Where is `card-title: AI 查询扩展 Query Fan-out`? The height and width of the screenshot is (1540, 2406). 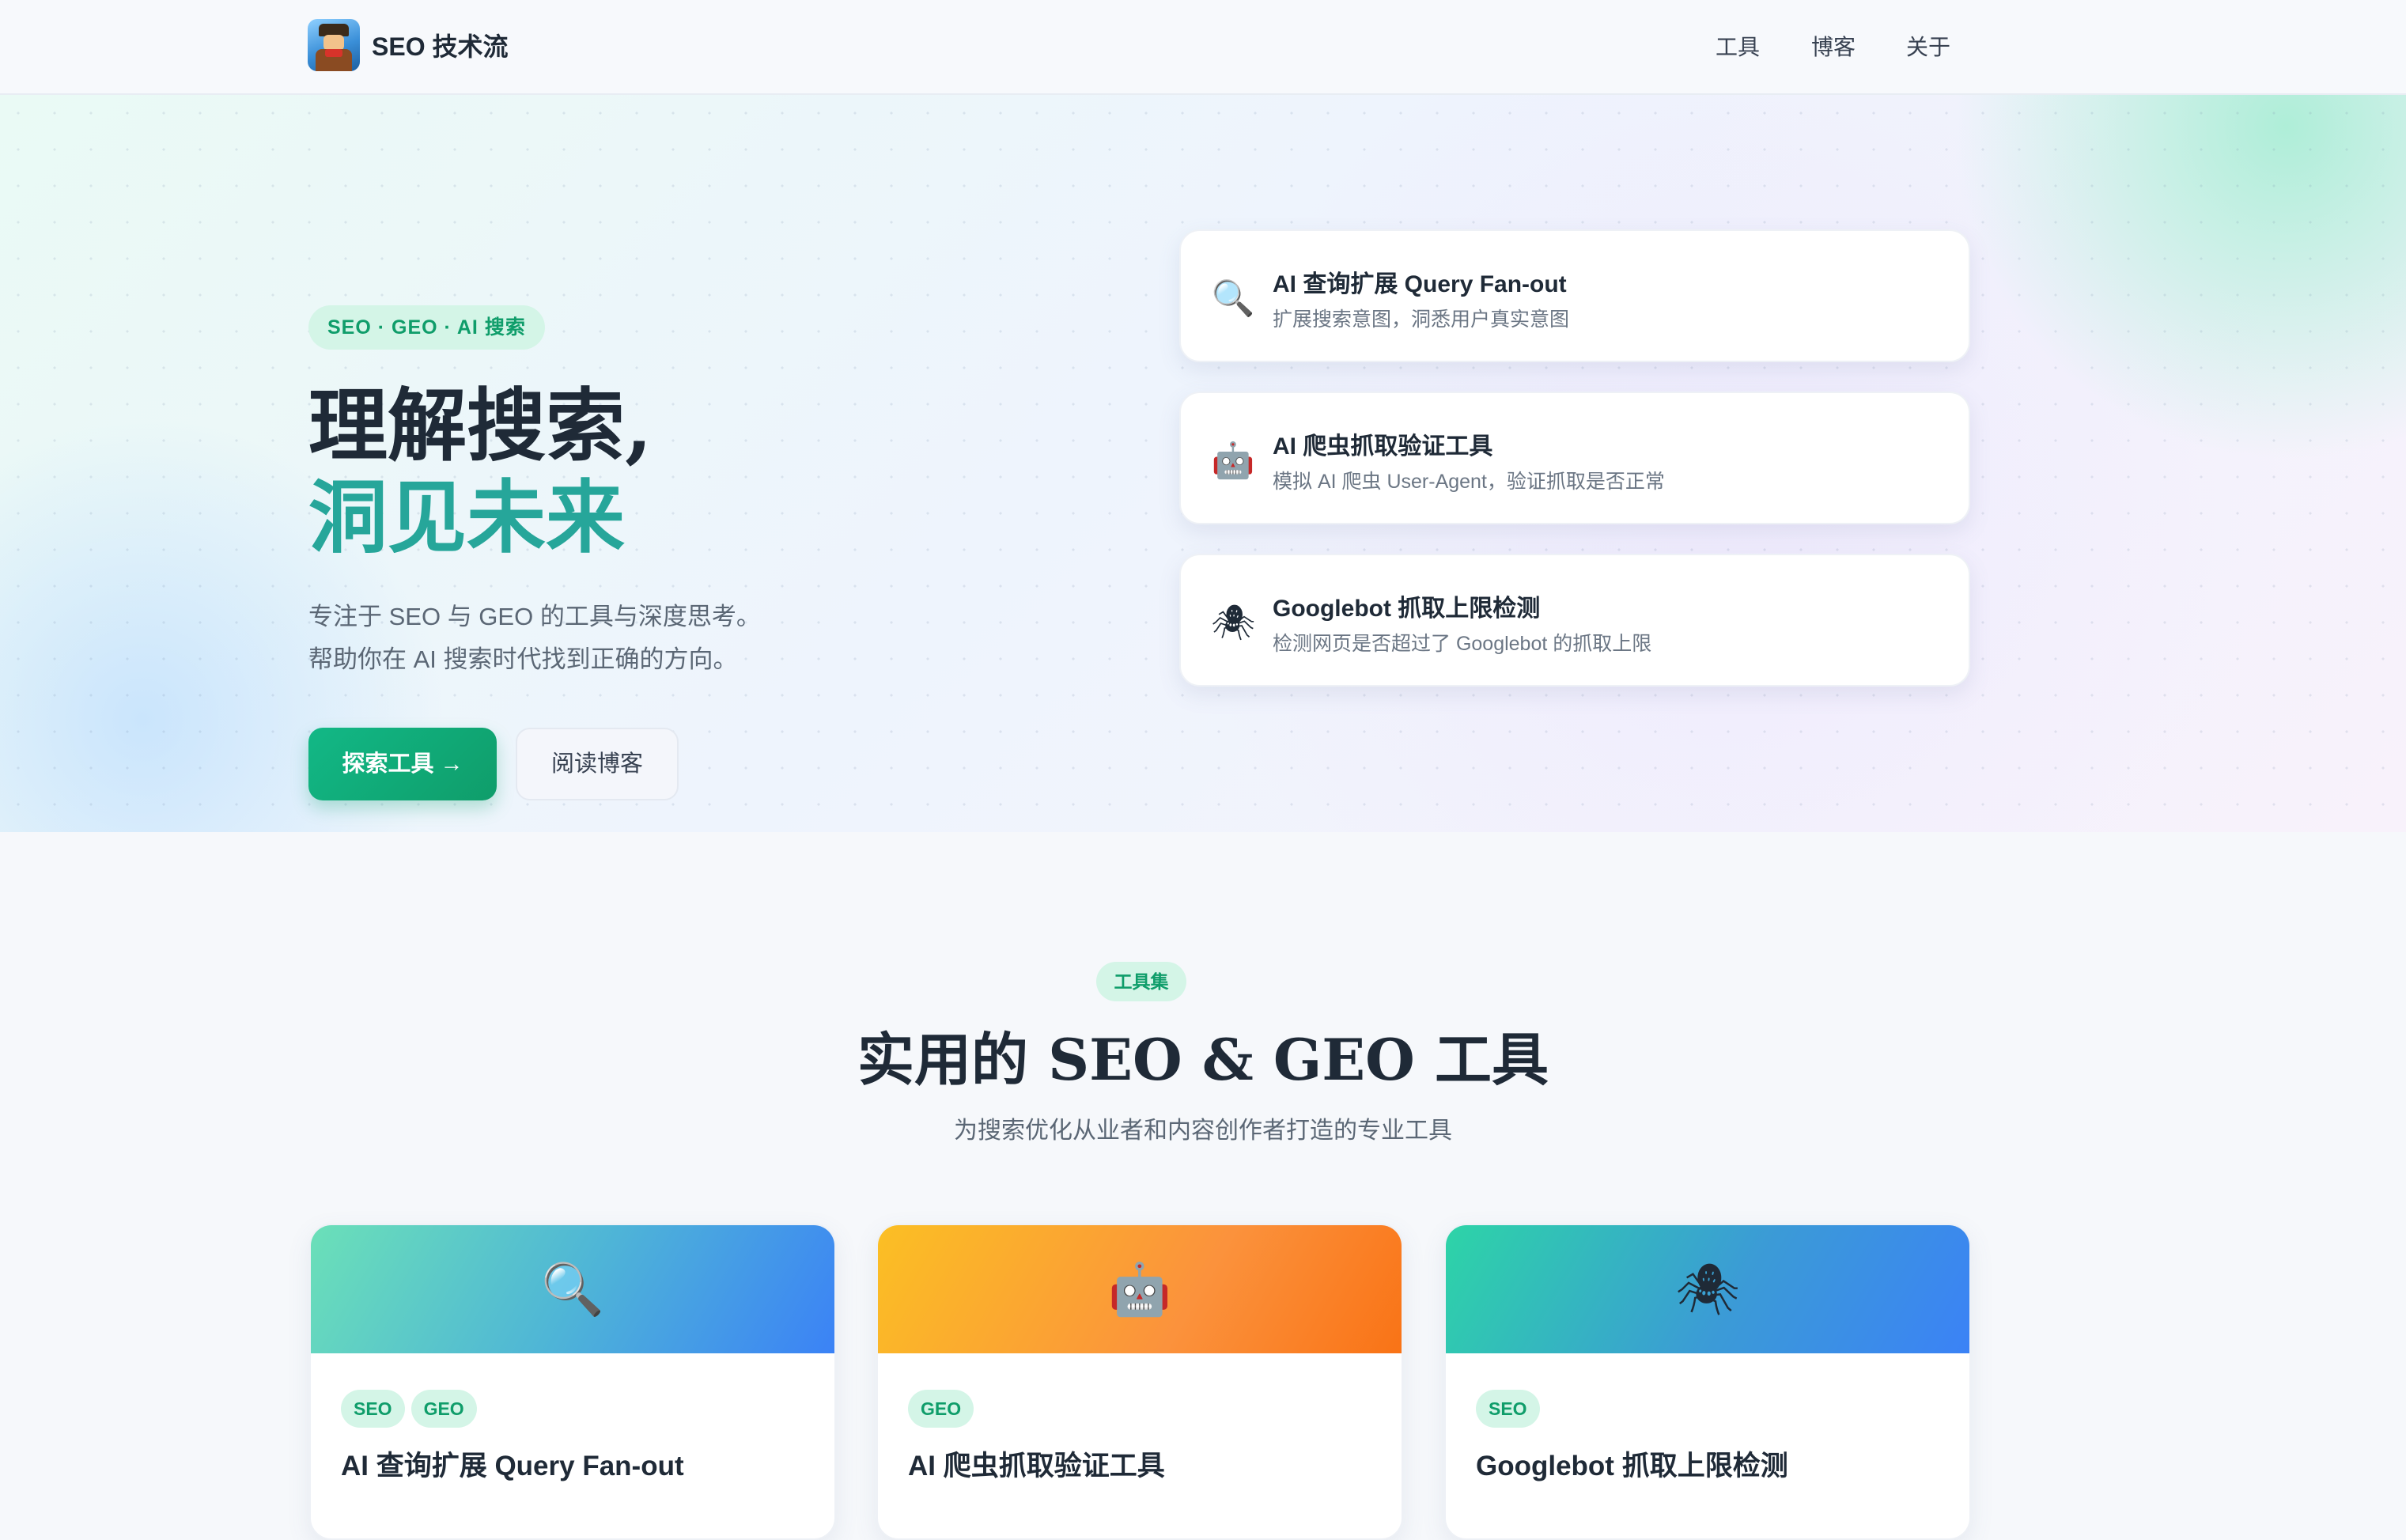 card-title: AI 查询扩展 Query Fan-out is located at coordinates (512, 1466).